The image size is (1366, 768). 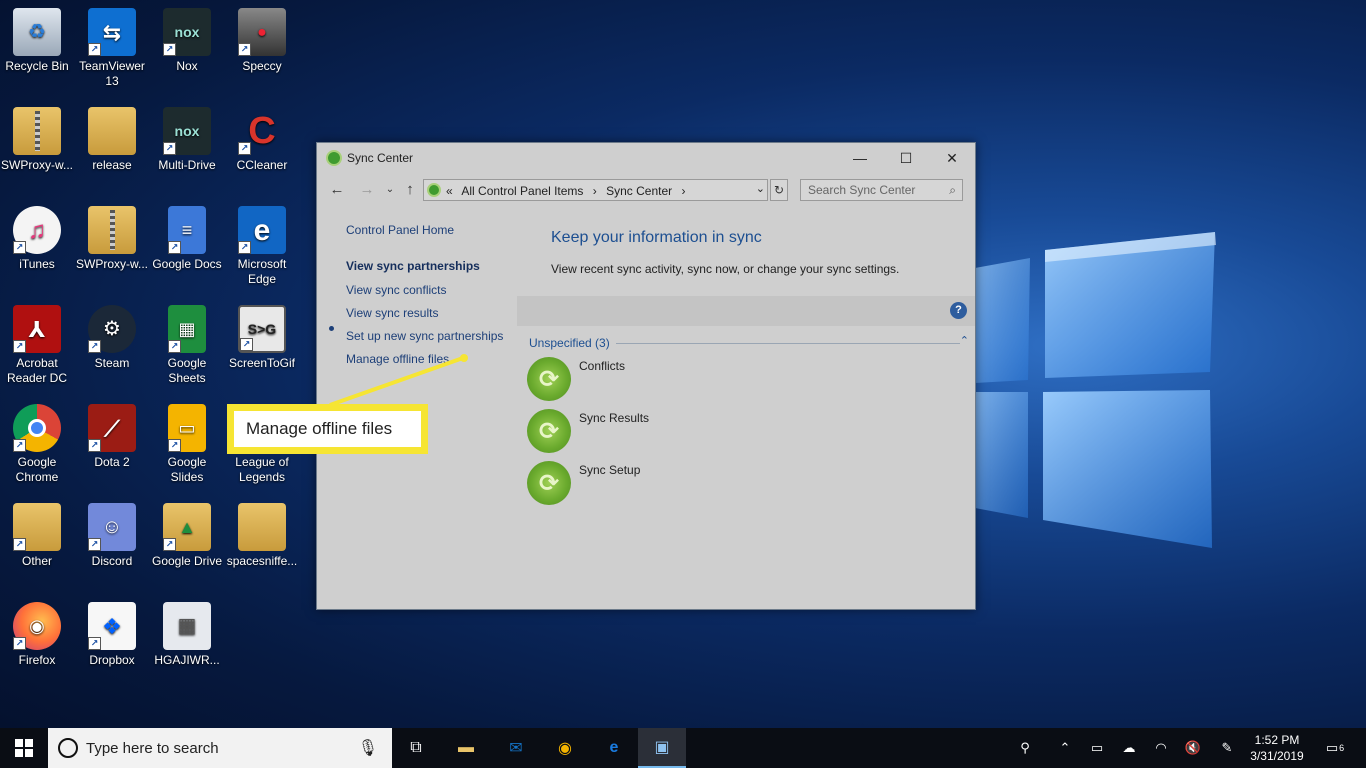 I want to click on taskbar-search: 🎙, so click(x=220, y=748).